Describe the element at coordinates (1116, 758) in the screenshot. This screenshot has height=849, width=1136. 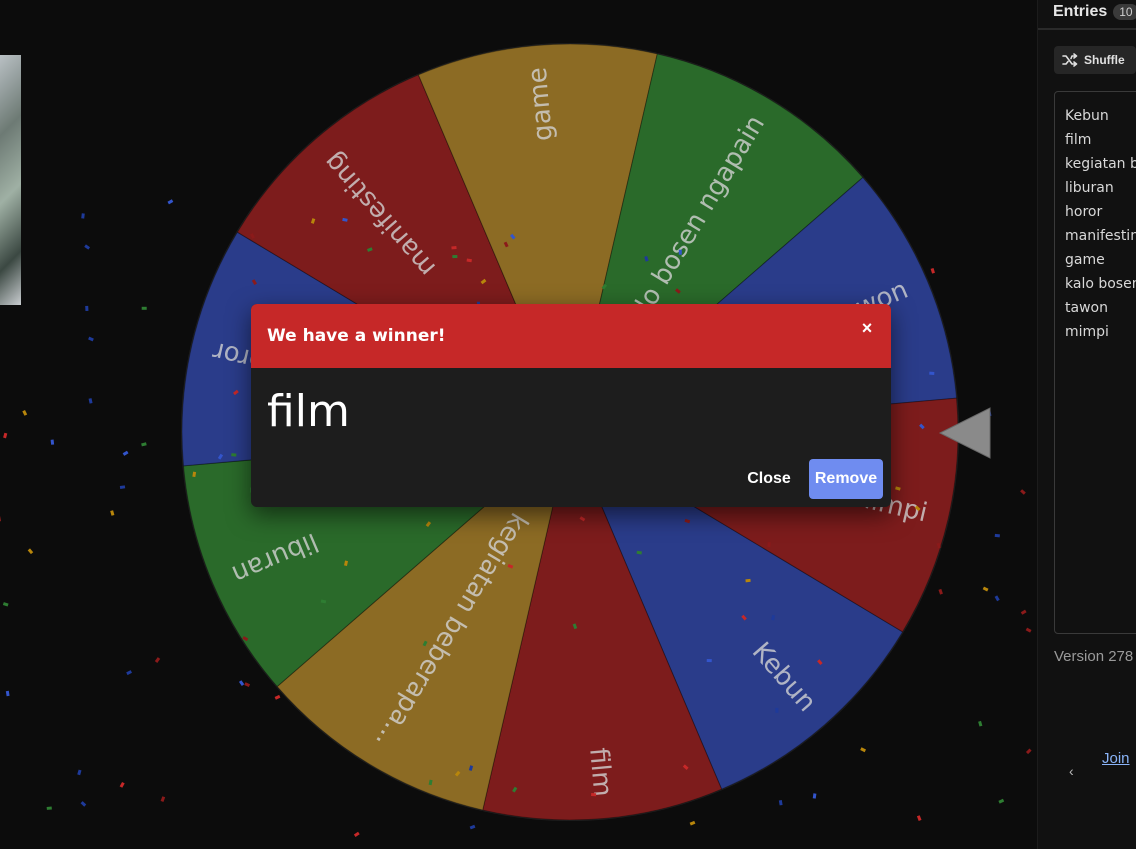
I see `join-link: Join` at that location.